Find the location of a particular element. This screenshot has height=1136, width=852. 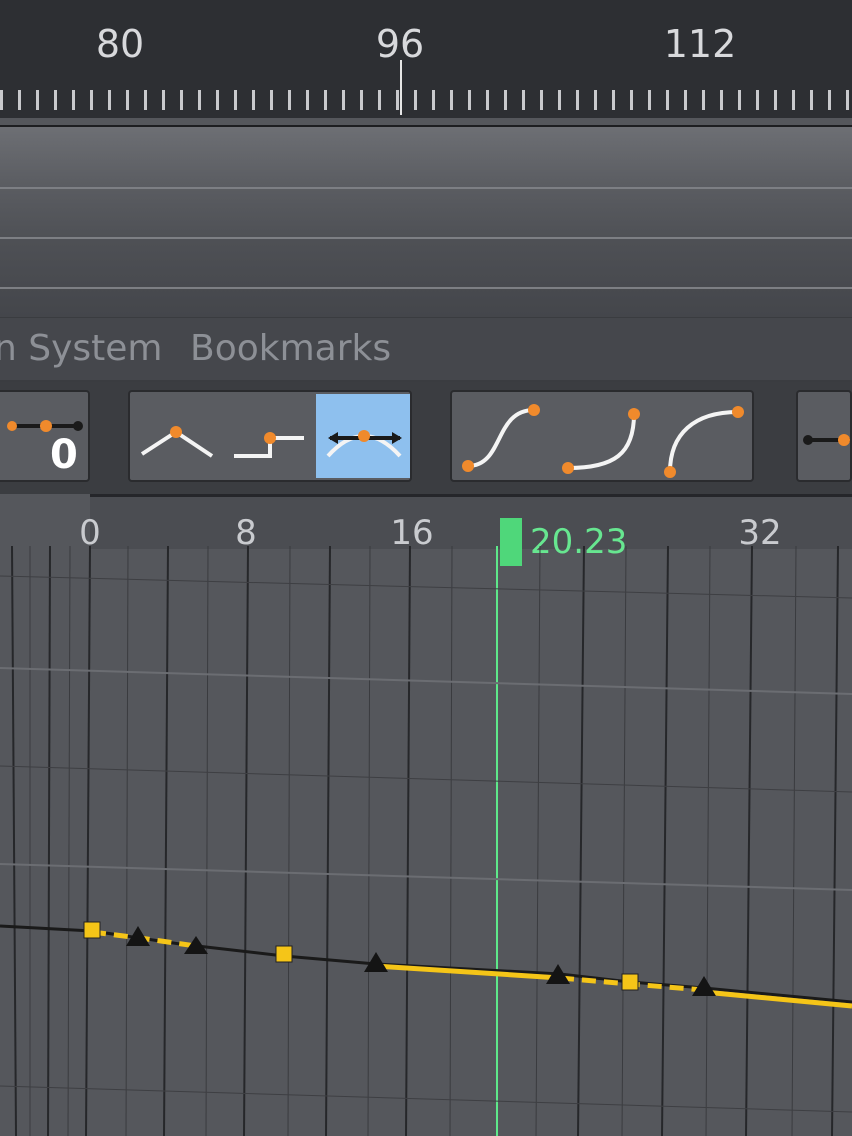

interpolation-step-button is located at coordinates (269, 436).